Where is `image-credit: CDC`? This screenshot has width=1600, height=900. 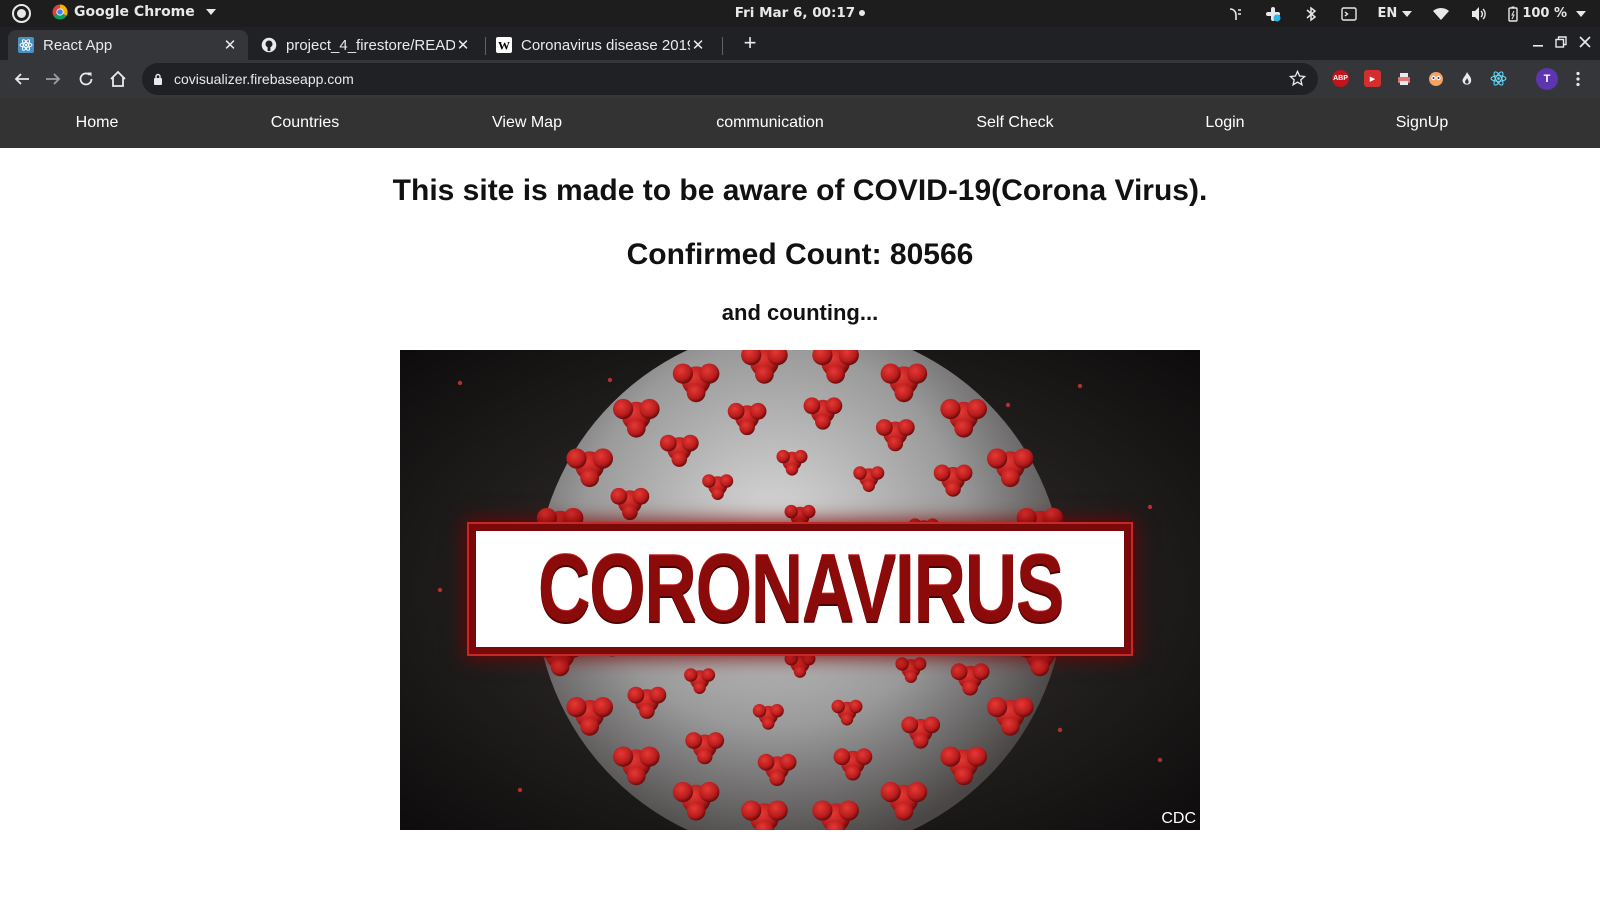 image-credit: CDC is located at coordinates (1178, 818).